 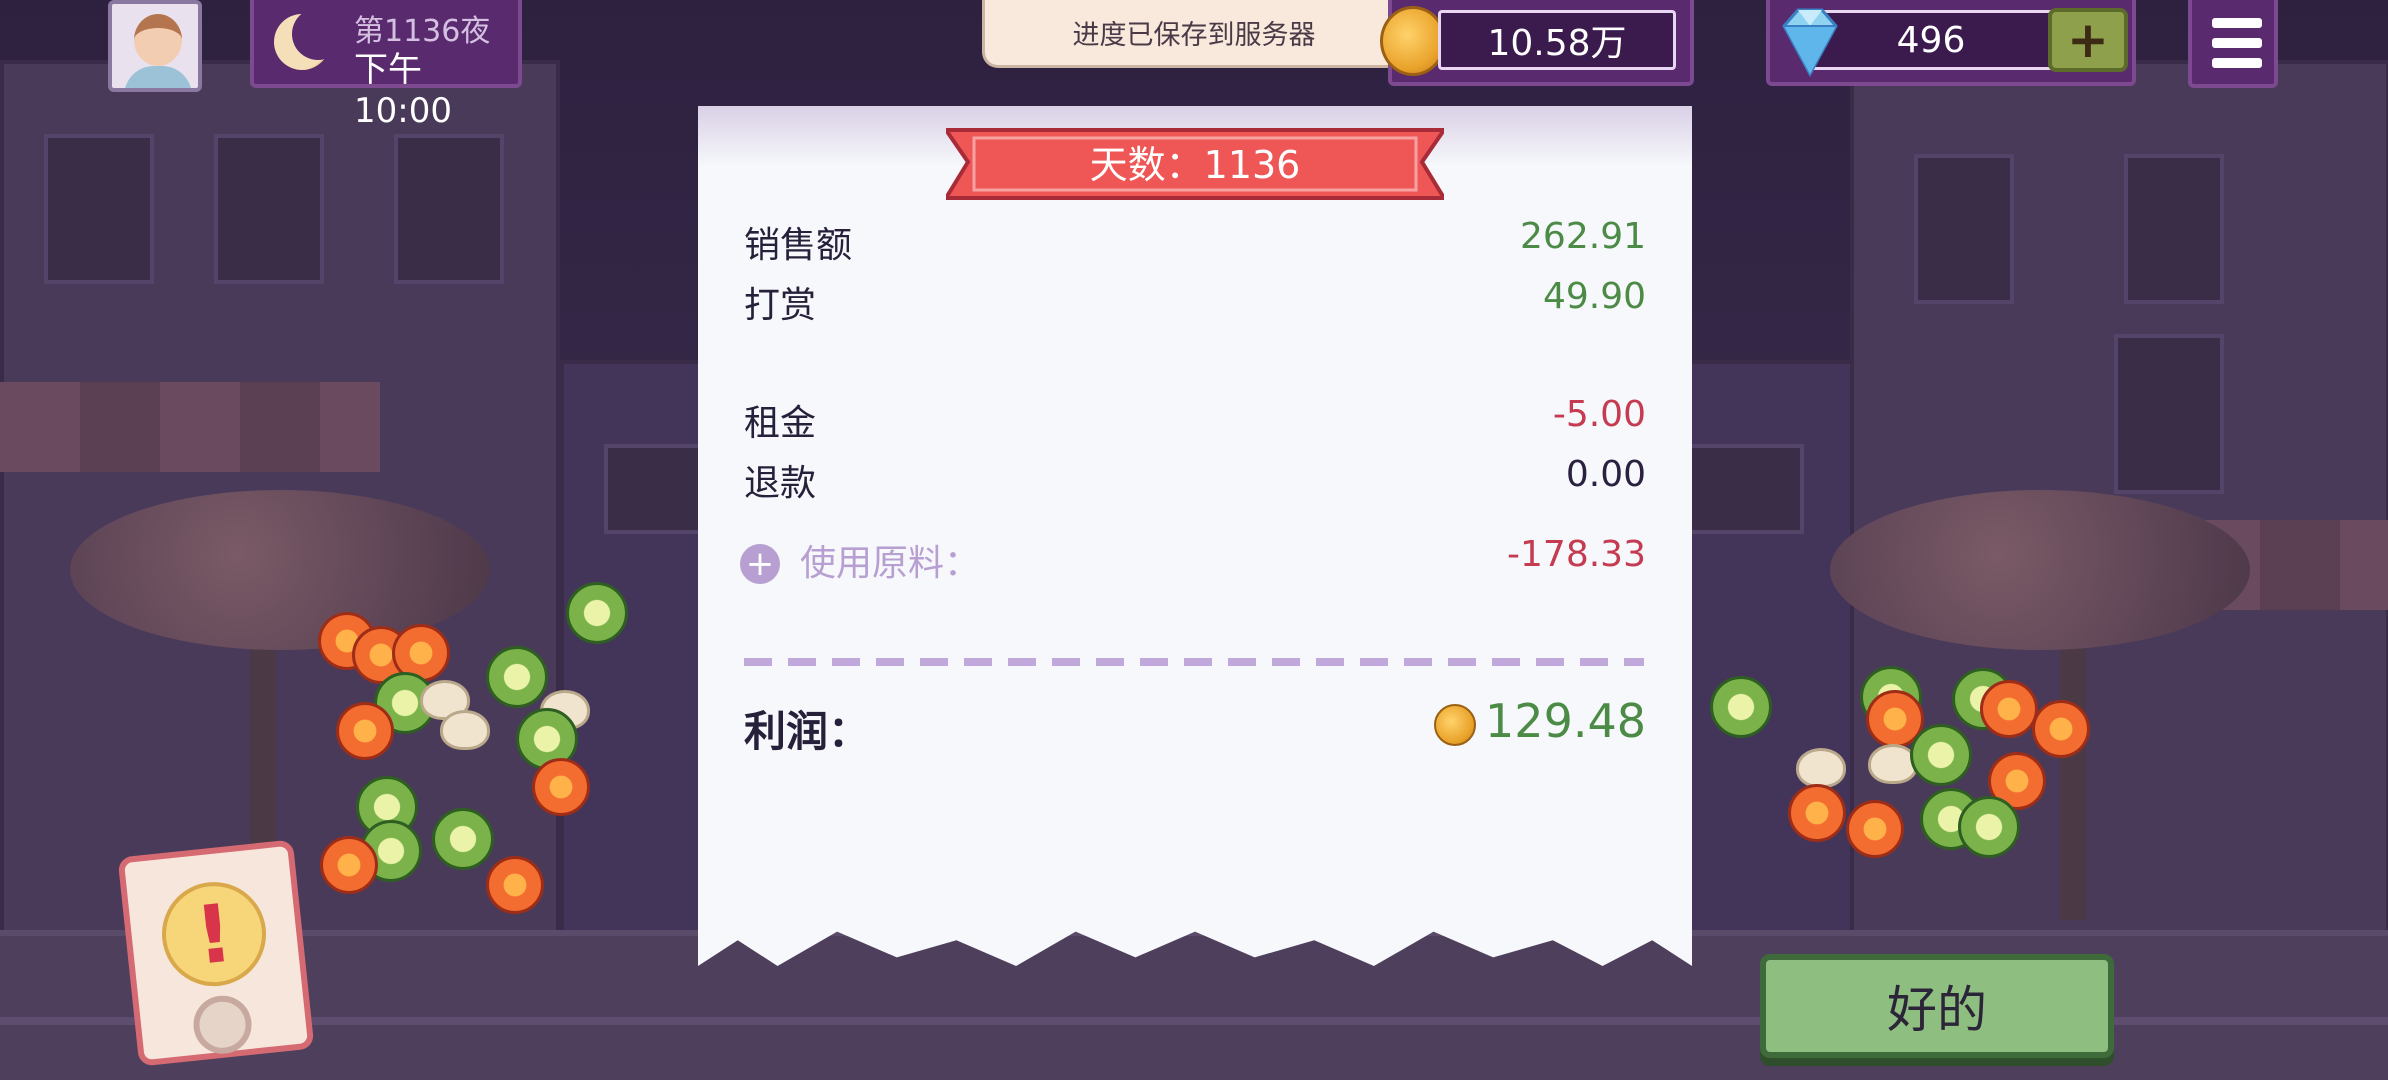 I want to click on rent-value: -5.00, so click(x=1599, y=414).